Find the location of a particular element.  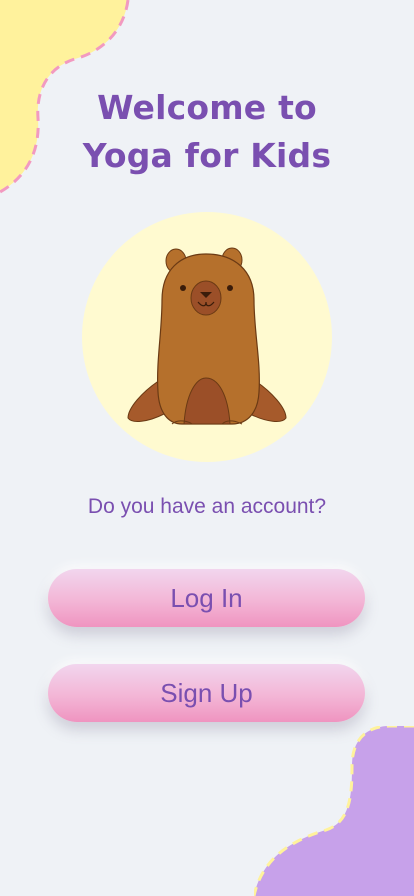

account-question: Do you have an account? is located at coordinates (207, 506).